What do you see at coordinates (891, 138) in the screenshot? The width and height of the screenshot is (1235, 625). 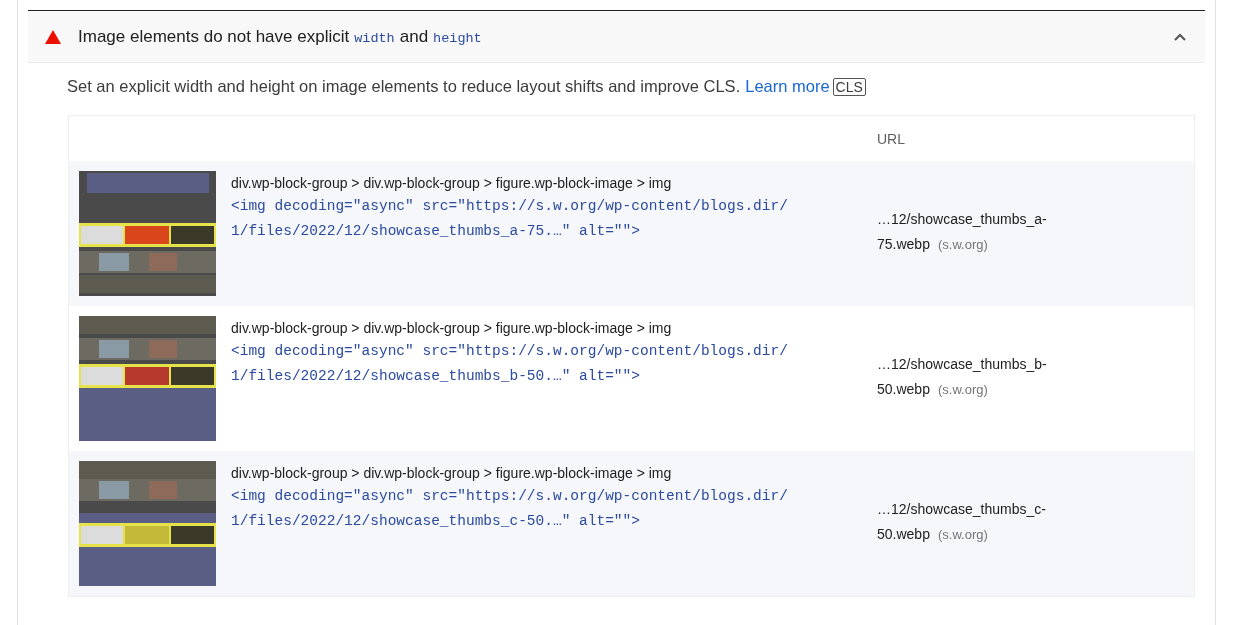 I see `column-header: URL` at bounding box center [891, 138].